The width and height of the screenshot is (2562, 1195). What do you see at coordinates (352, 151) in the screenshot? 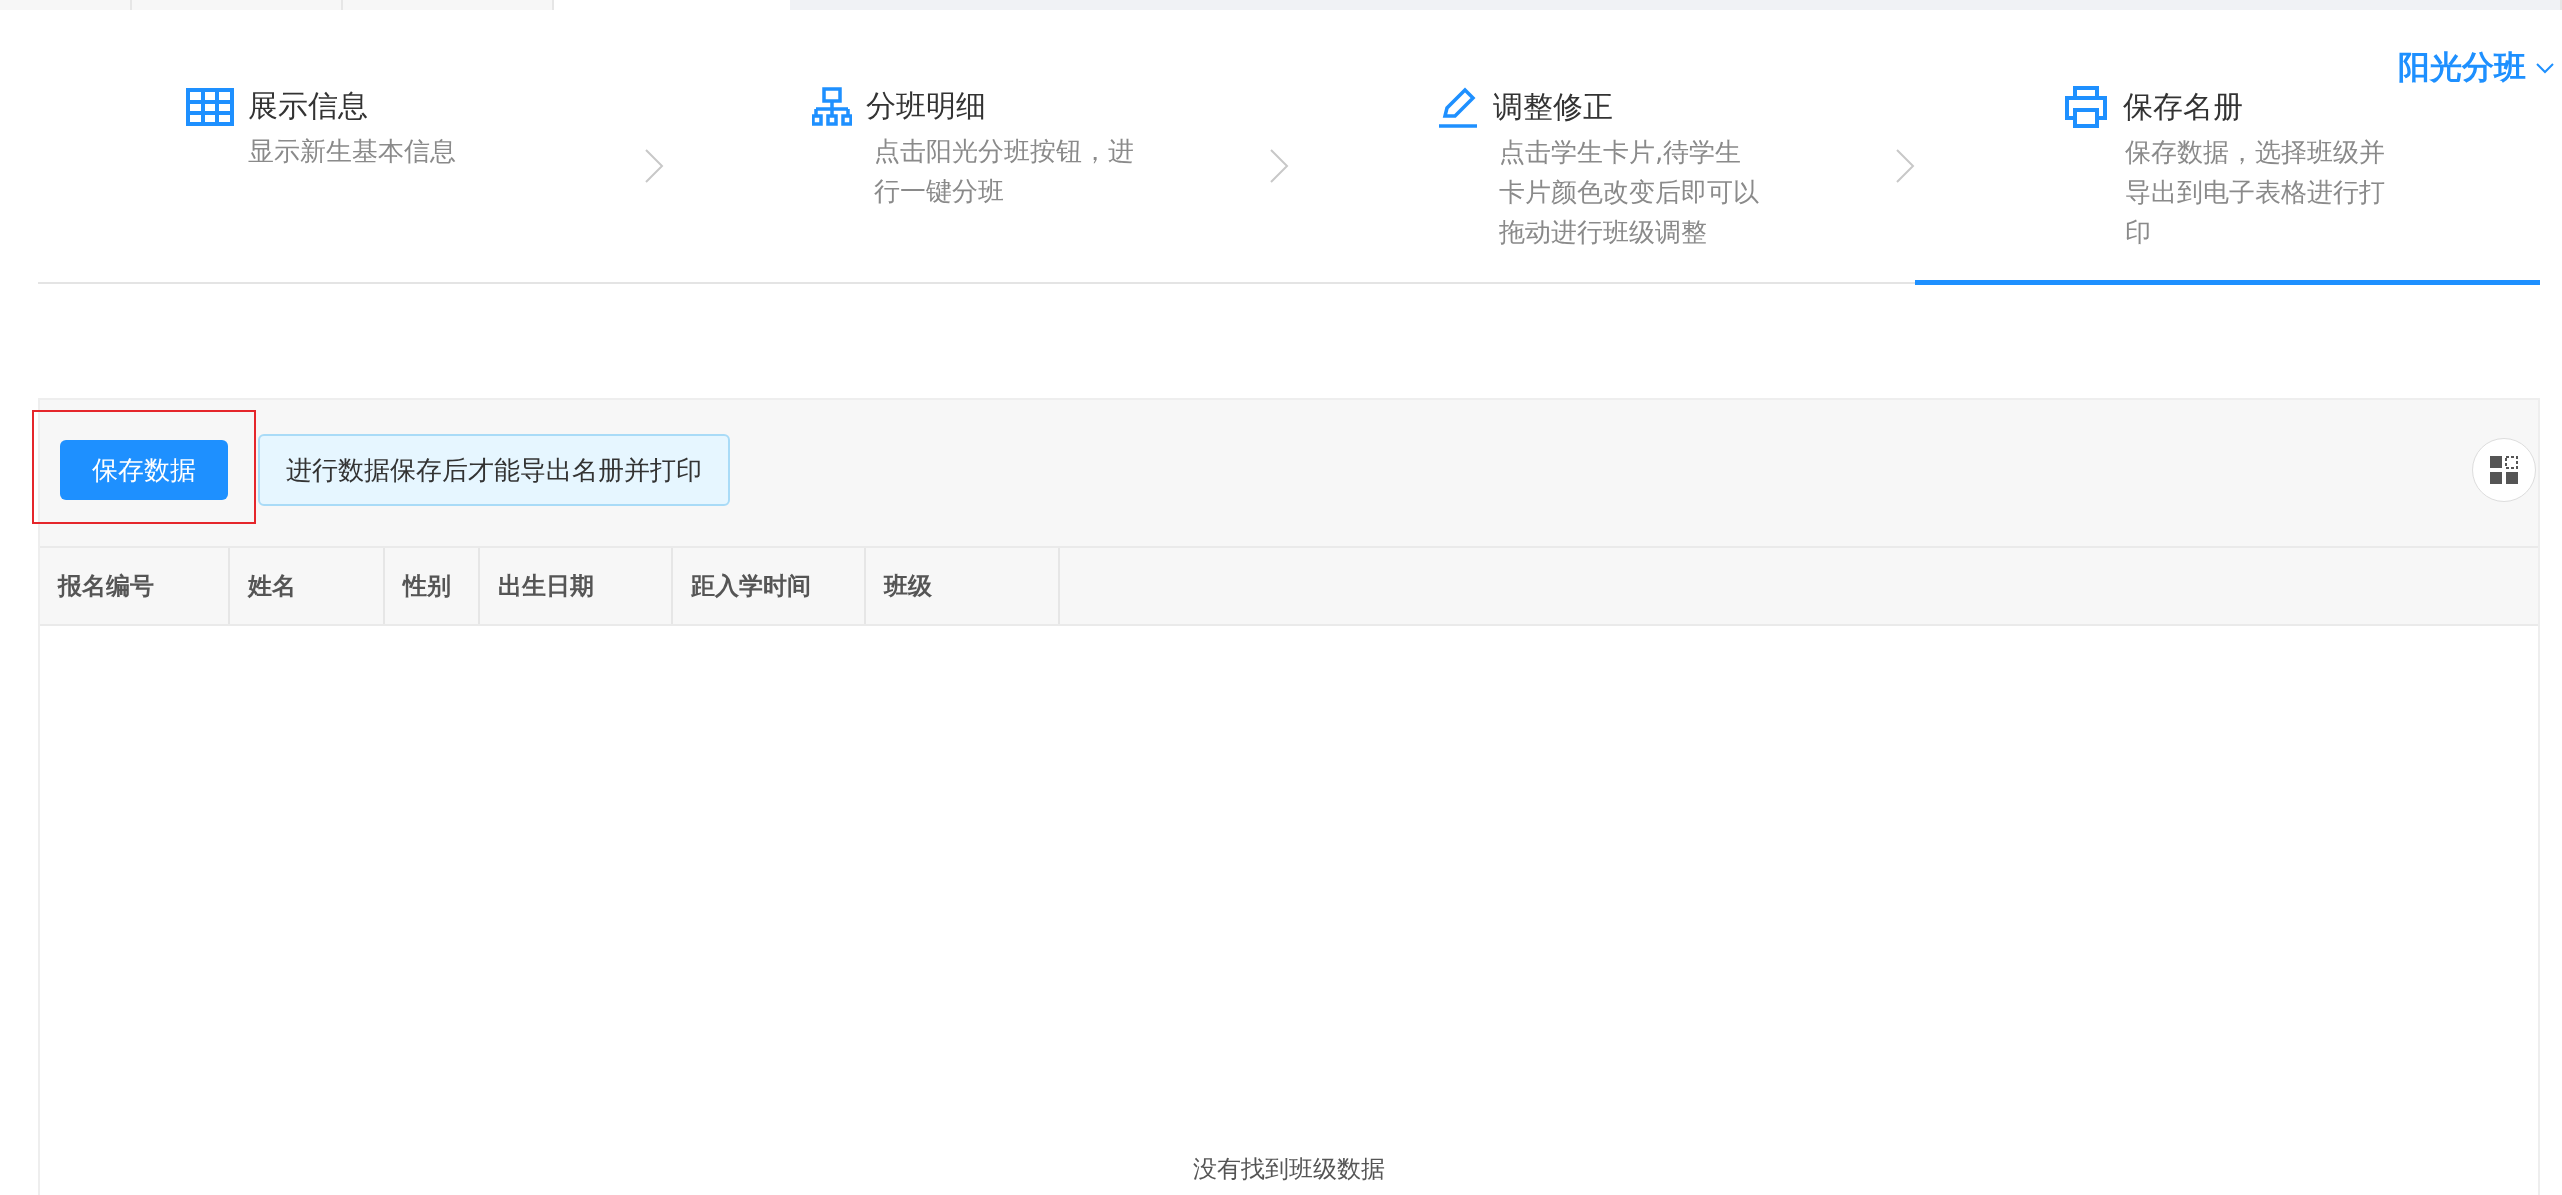
I see `step-description: 显示新生基本信息` at bounding box center [352, 151].